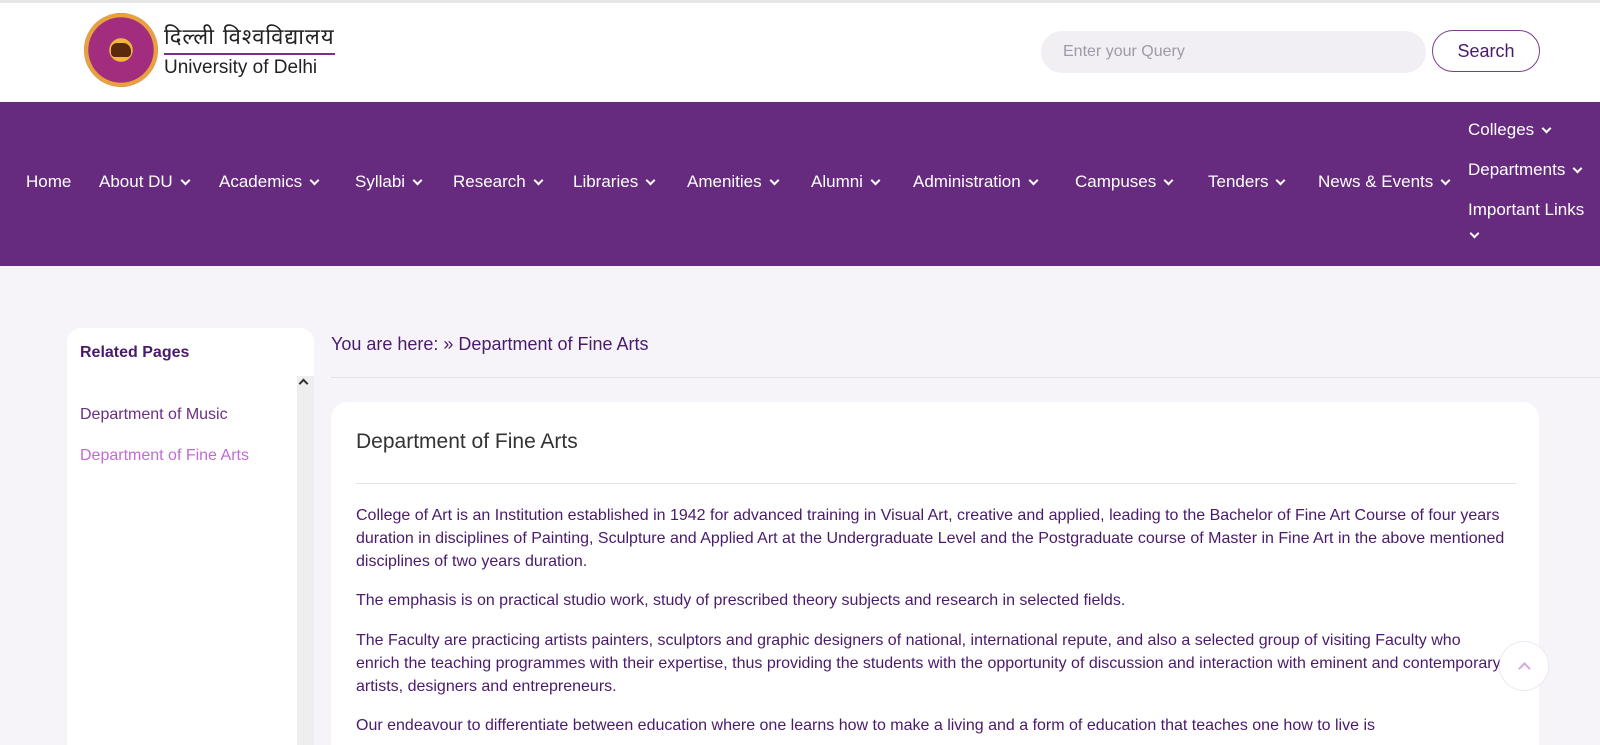  What do you see at coordinates (490, 344) in the screenshot?
I see `breadcrumb: You are here: » Department of Fine Arts` at bounding box center [490, 344].